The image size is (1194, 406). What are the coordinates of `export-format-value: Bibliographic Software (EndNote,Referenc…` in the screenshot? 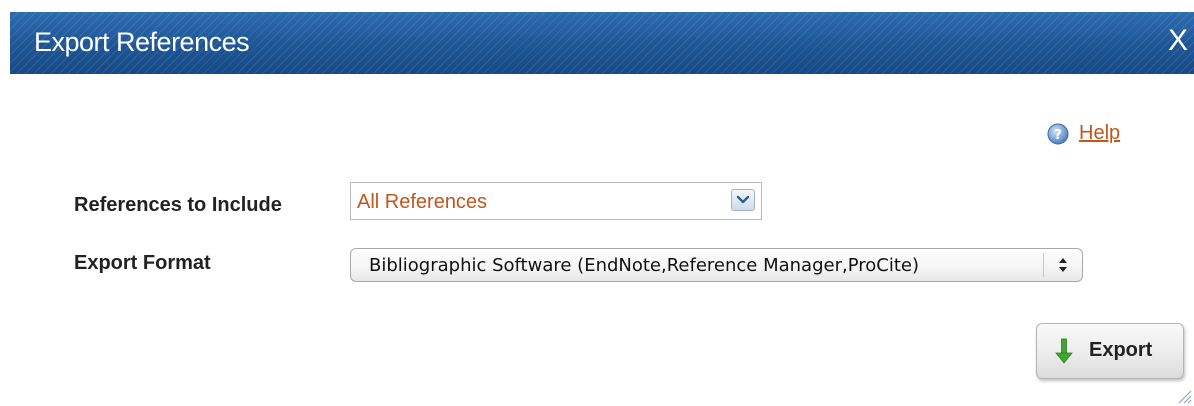 It's located at (644, 265).